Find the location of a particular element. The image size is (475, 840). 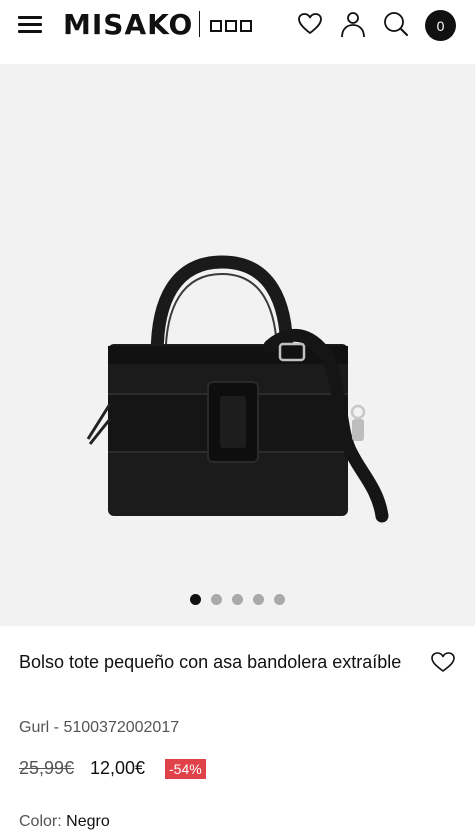

account-icon is located at coordinates (353, 24).